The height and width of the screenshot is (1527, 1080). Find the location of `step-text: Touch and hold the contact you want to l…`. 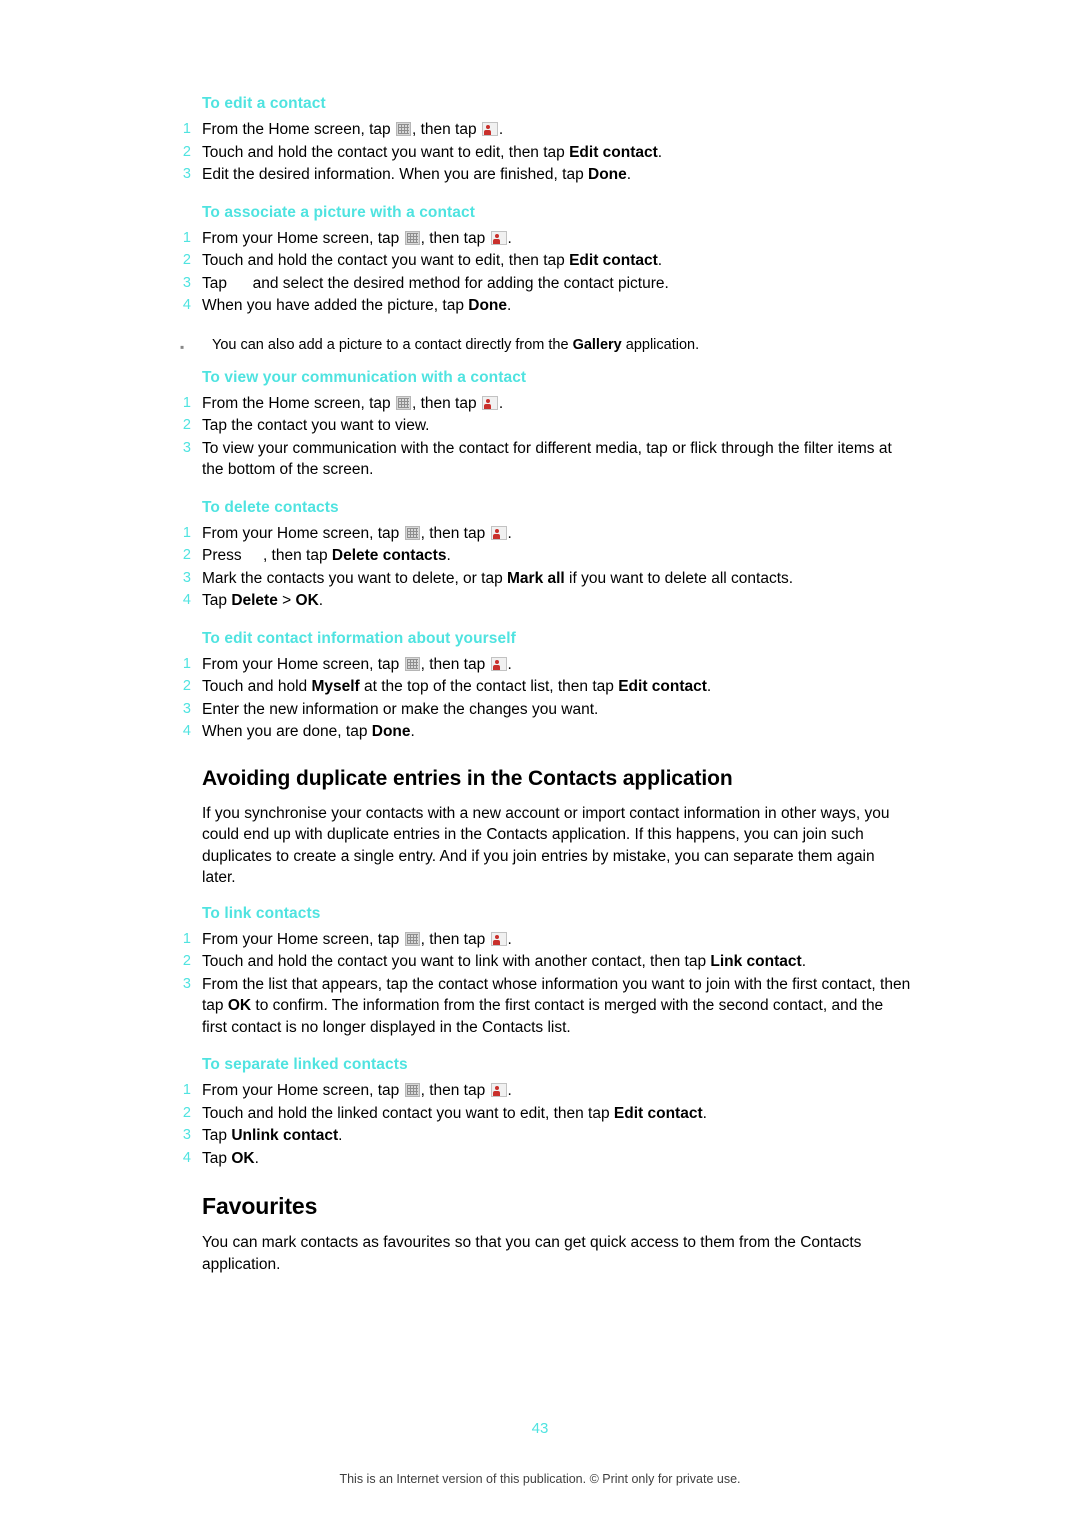

step-text: Touch and hold the contact you want to l… is located at coordinates (504, 961).